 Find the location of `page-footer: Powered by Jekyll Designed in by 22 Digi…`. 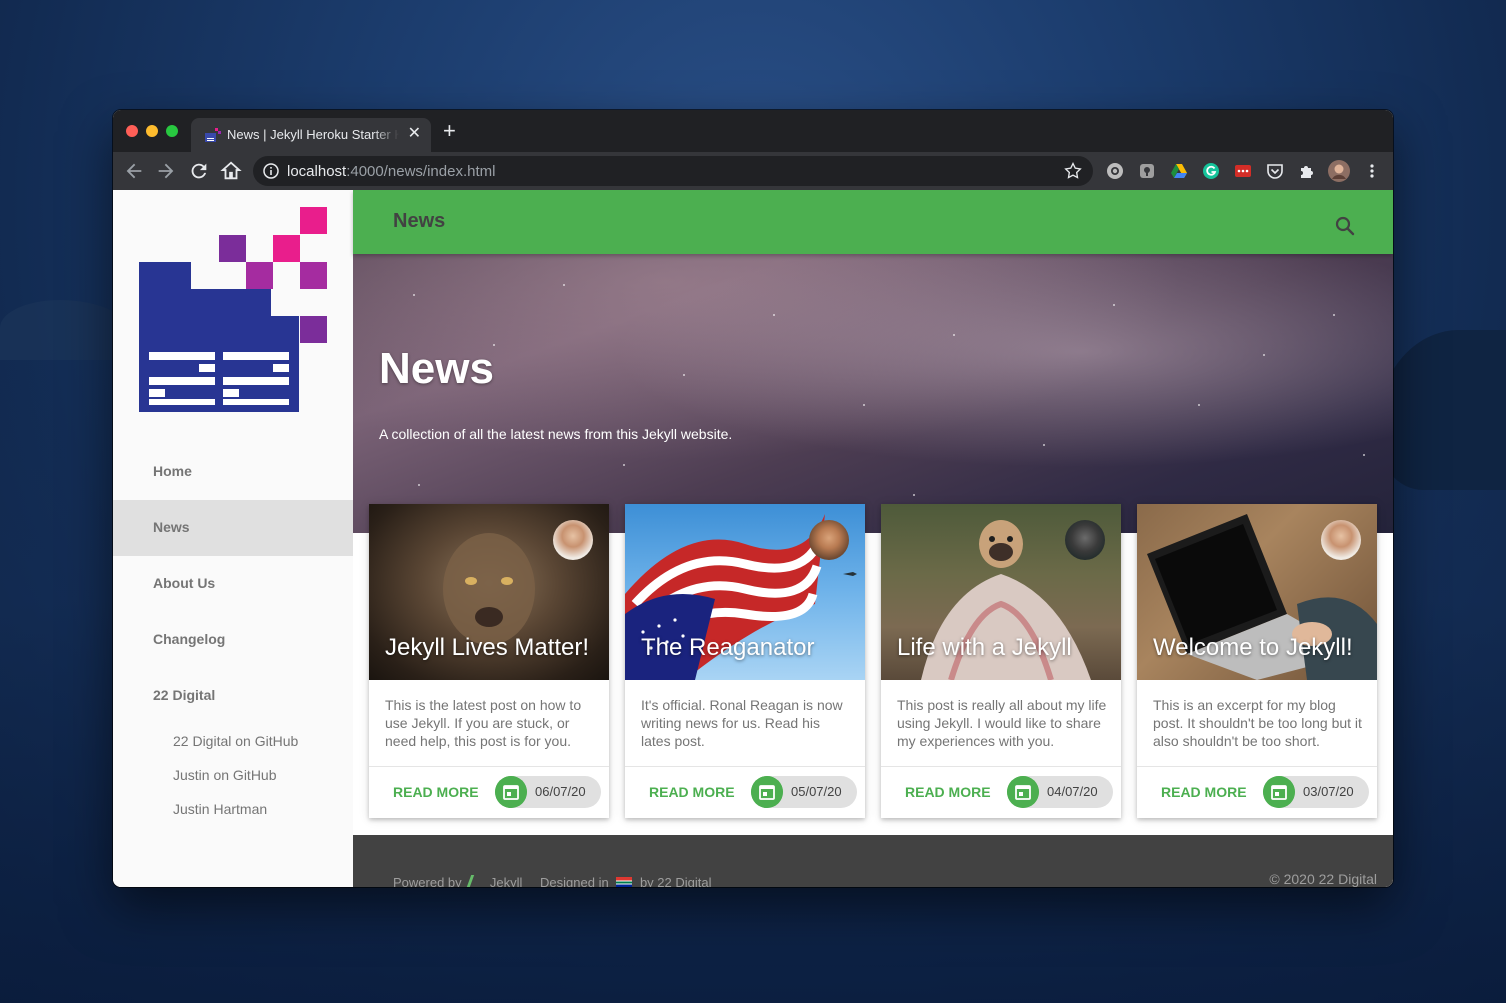

page-footer: Powered by Jekyll Designed in by 22 Digi… is located at coordinates (873, 861).